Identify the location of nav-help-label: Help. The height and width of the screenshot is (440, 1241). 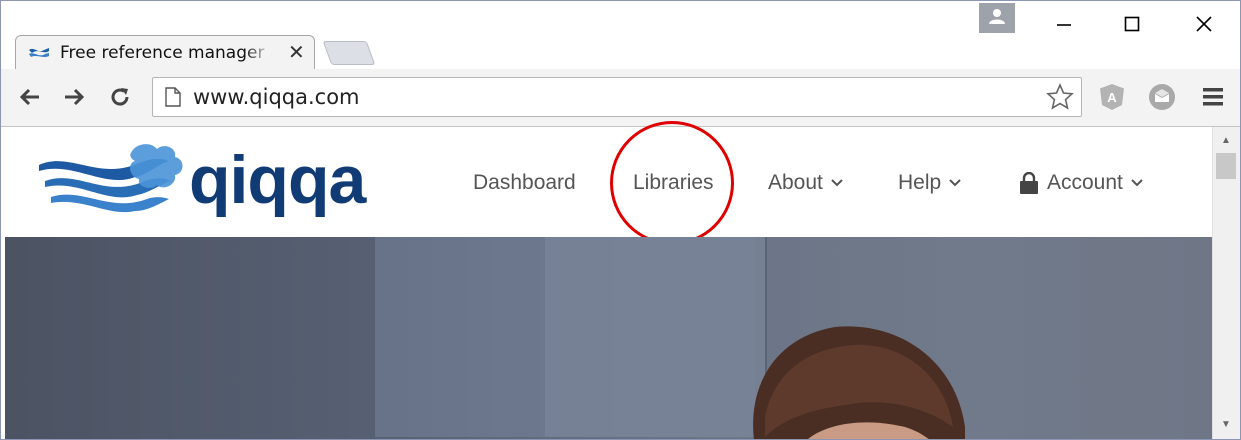
(920, 182).